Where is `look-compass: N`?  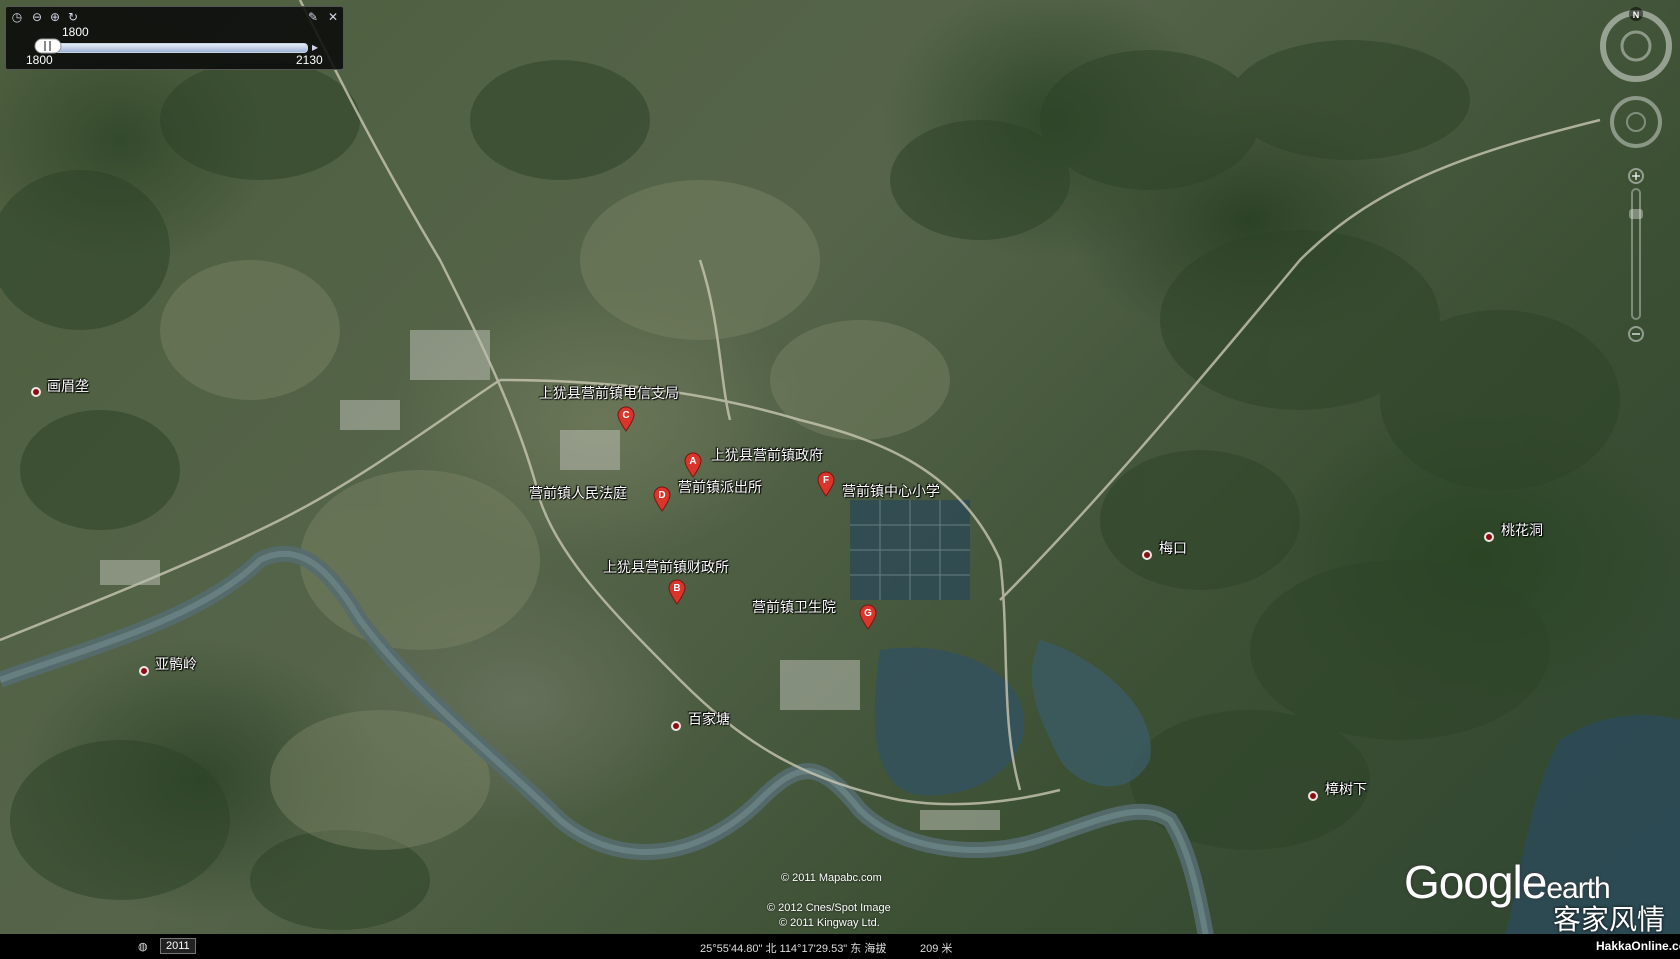
look-compass: N is located at coordinates (1636, 44).